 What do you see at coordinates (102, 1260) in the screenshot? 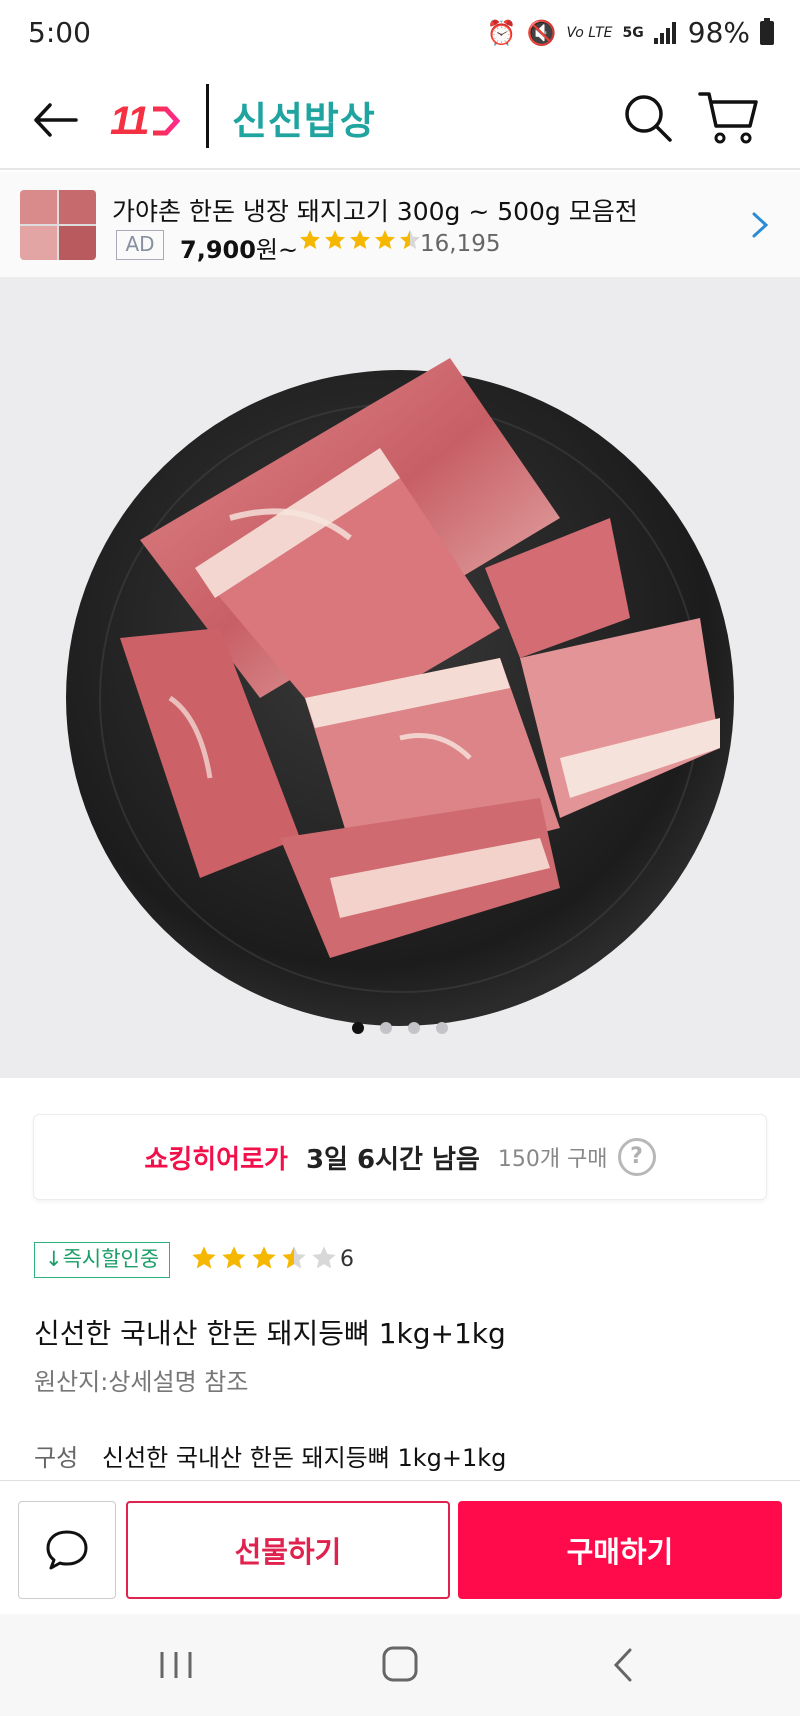
I see `instant-discount-badge: ↓즉시할인중` at bounding box center [102, 1260].